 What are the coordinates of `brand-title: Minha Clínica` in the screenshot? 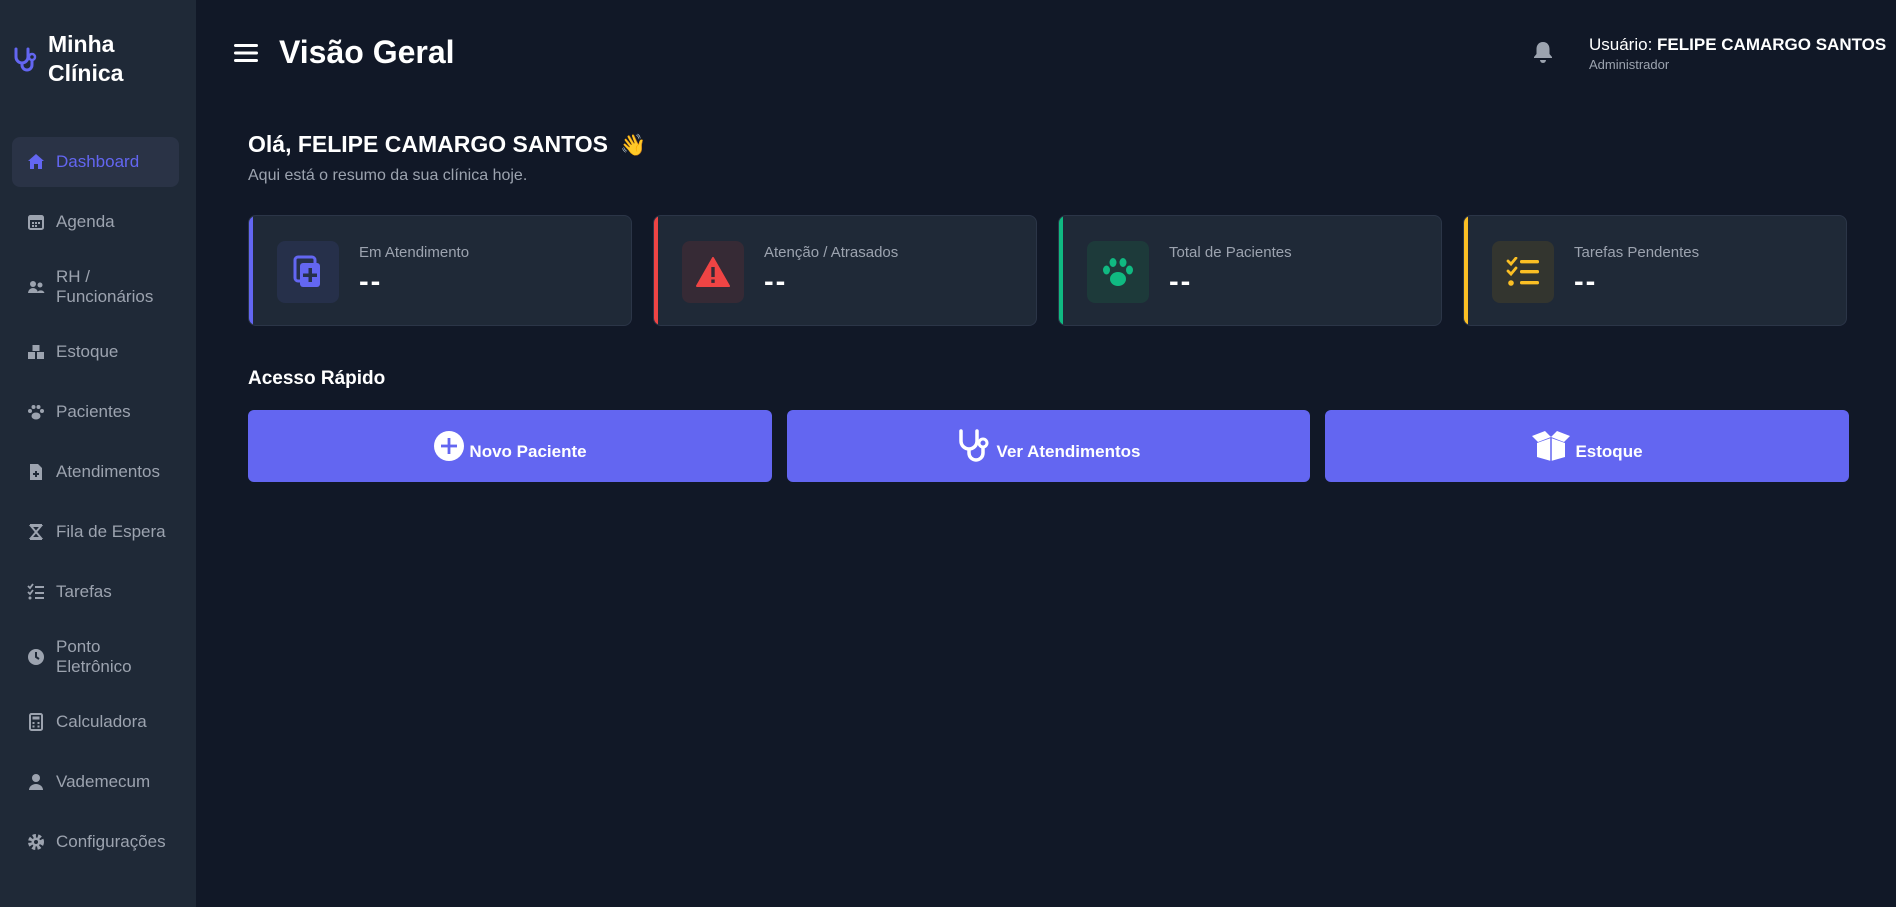 It's located at (86, 58).